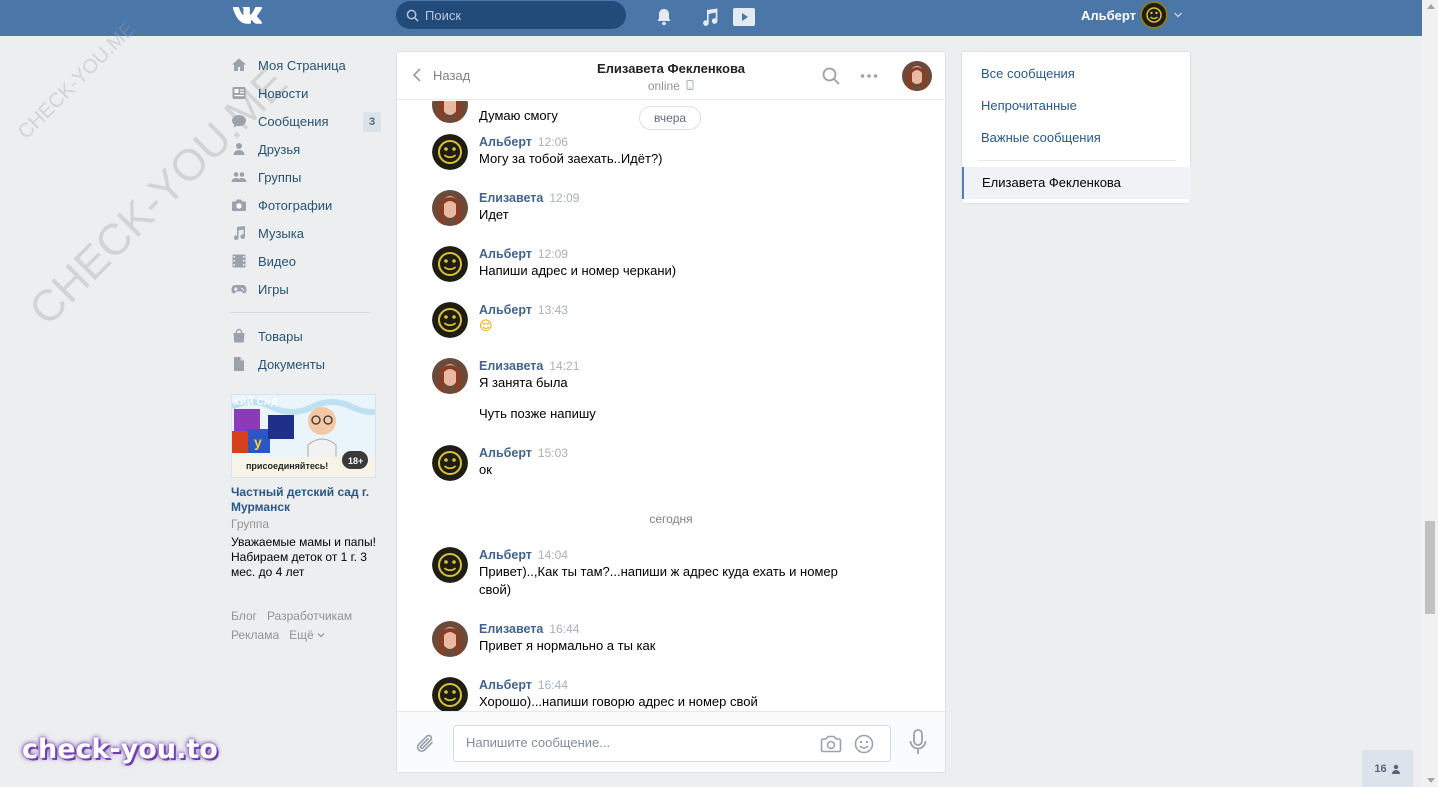 The width and height of the screenshot is (1438, 787). I want to click on search-input, so click(515, 15).